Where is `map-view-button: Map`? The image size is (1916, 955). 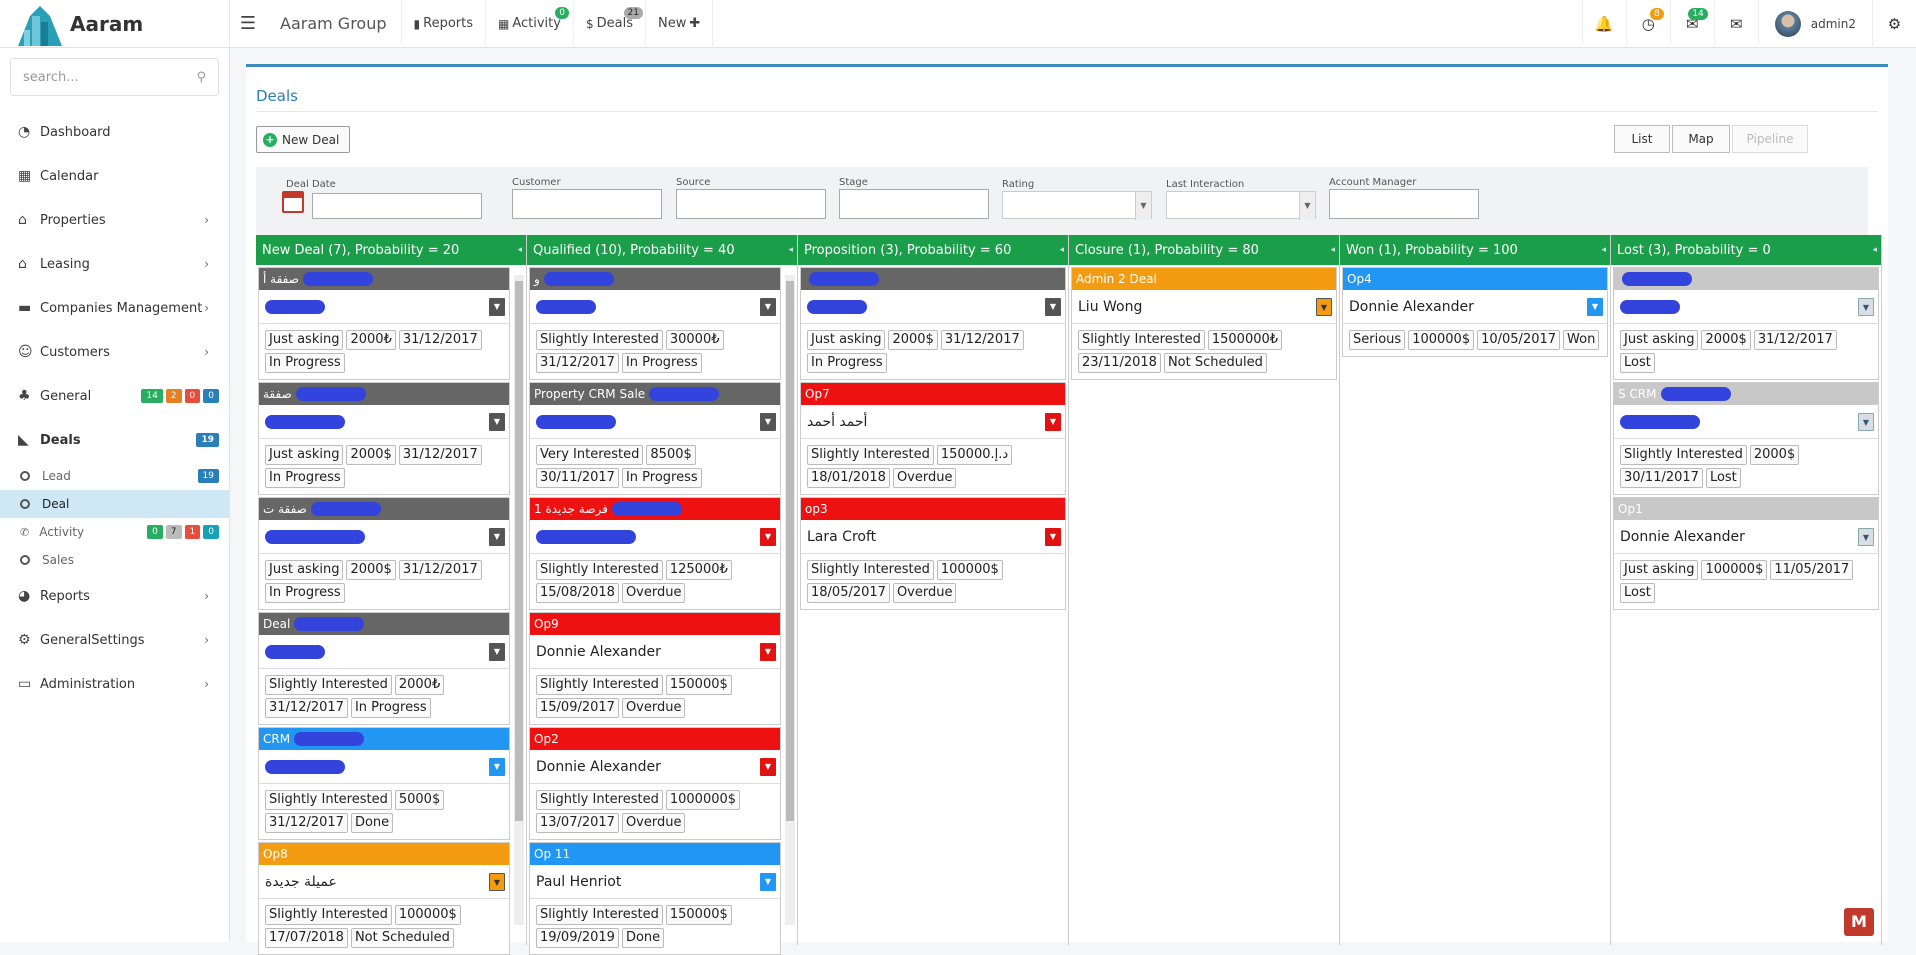 map-view-button: Map is located at coordinates (1701, 139).